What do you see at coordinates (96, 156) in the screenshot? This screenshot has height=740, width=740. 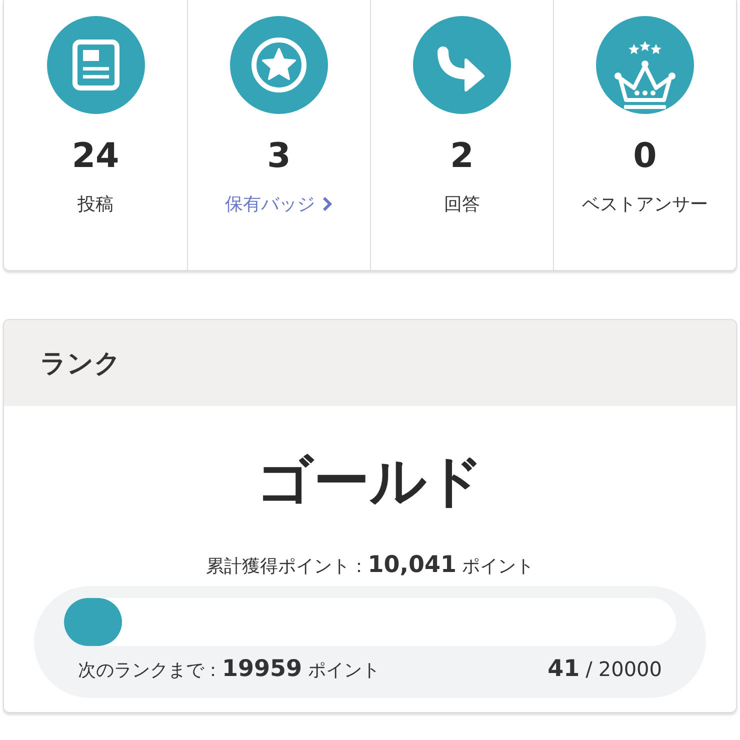 I see `stat-value: 24` at bounding box center [96, 156].